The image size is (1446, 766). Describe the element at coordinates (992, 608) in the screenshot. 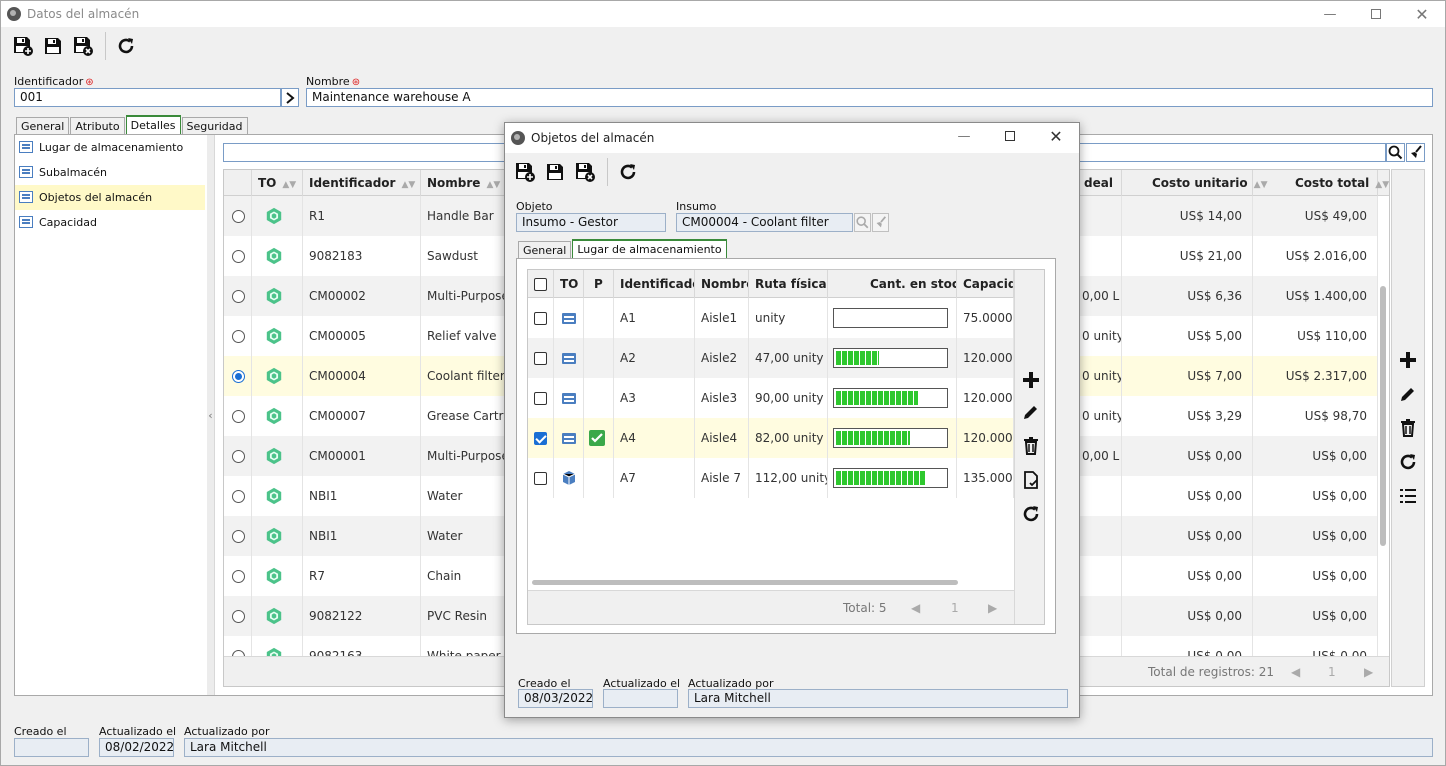

I see `storage-next-page: ▶` at that location.